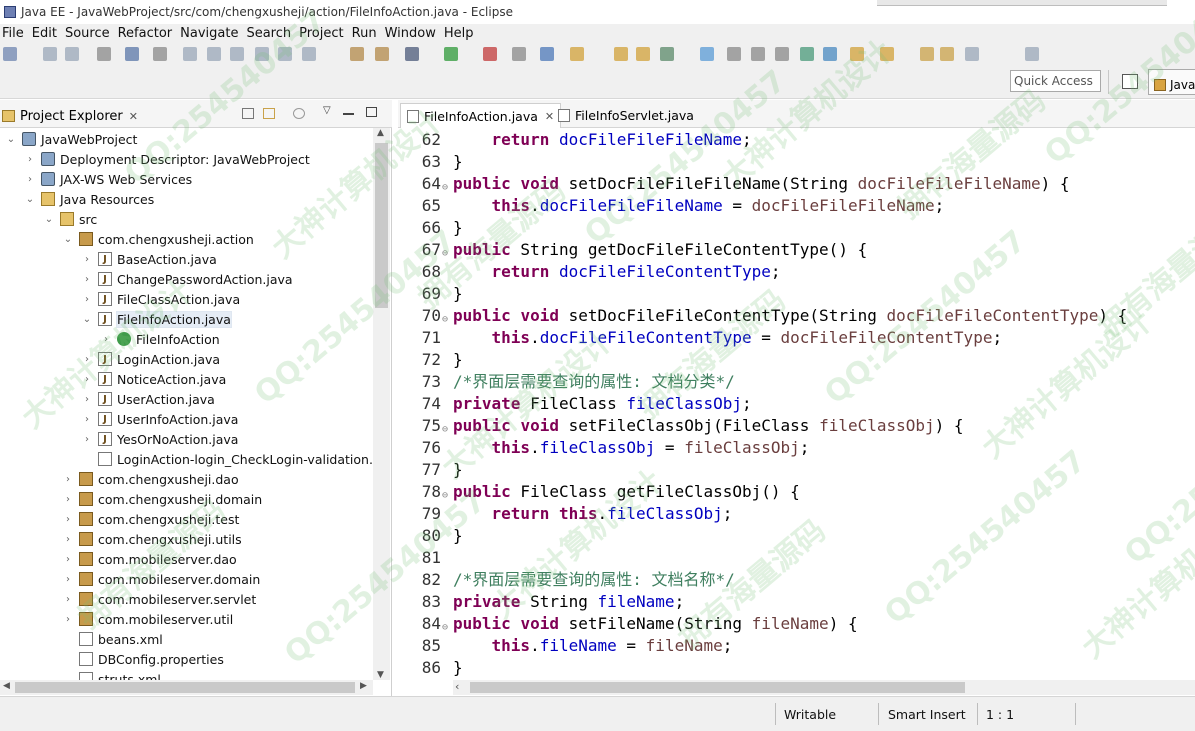  What do you see at coordinates (796, 272) in the screenshot?
I see `code-line: 68 return docFileFileContentType;` at bounding box center [796, 272].